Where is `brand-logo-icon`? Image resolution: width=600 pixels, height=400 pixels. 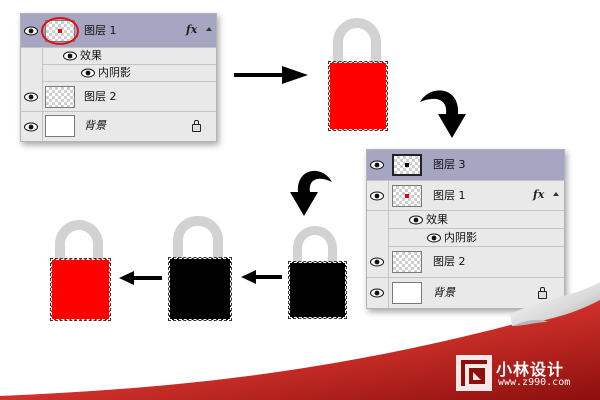
brand-logo-icon is located at coordinates (474, 373).